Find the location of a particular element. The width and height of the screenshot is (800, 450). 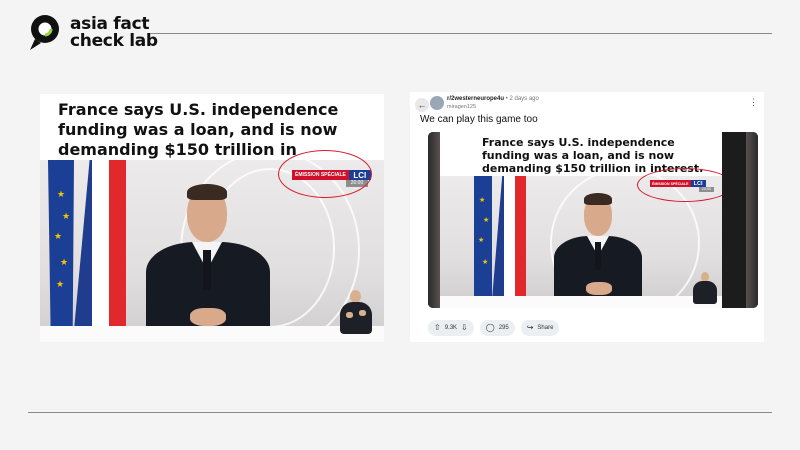

media-blur-left is located at coordinates (434, 220).